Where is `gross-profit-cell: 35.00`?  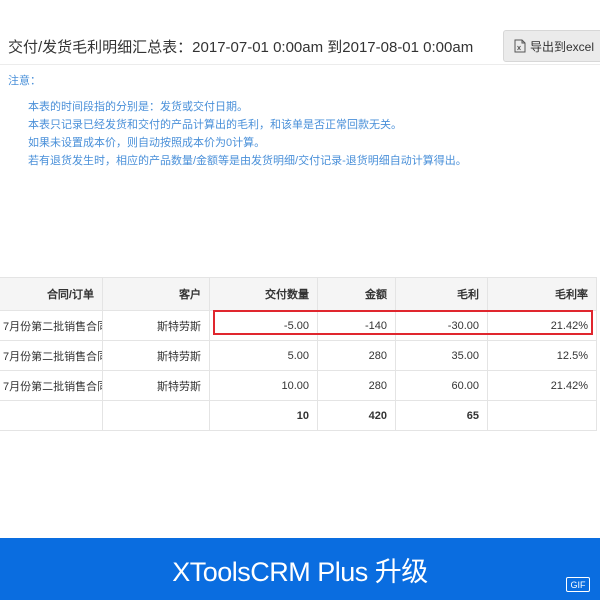 gross-profit-cell: 35.00 is located at coordinates (441, 355).